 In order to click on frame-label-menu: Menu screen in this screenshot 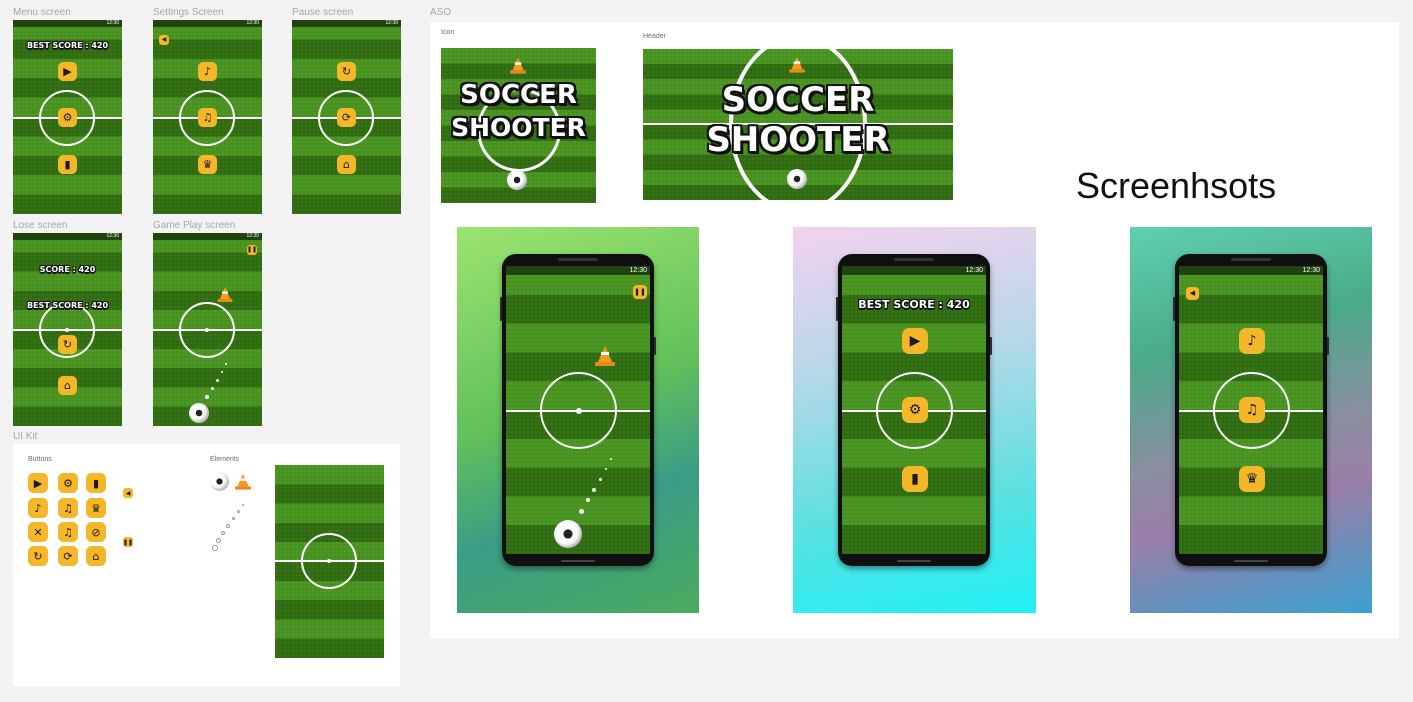, I will do `click(42, 12)`.